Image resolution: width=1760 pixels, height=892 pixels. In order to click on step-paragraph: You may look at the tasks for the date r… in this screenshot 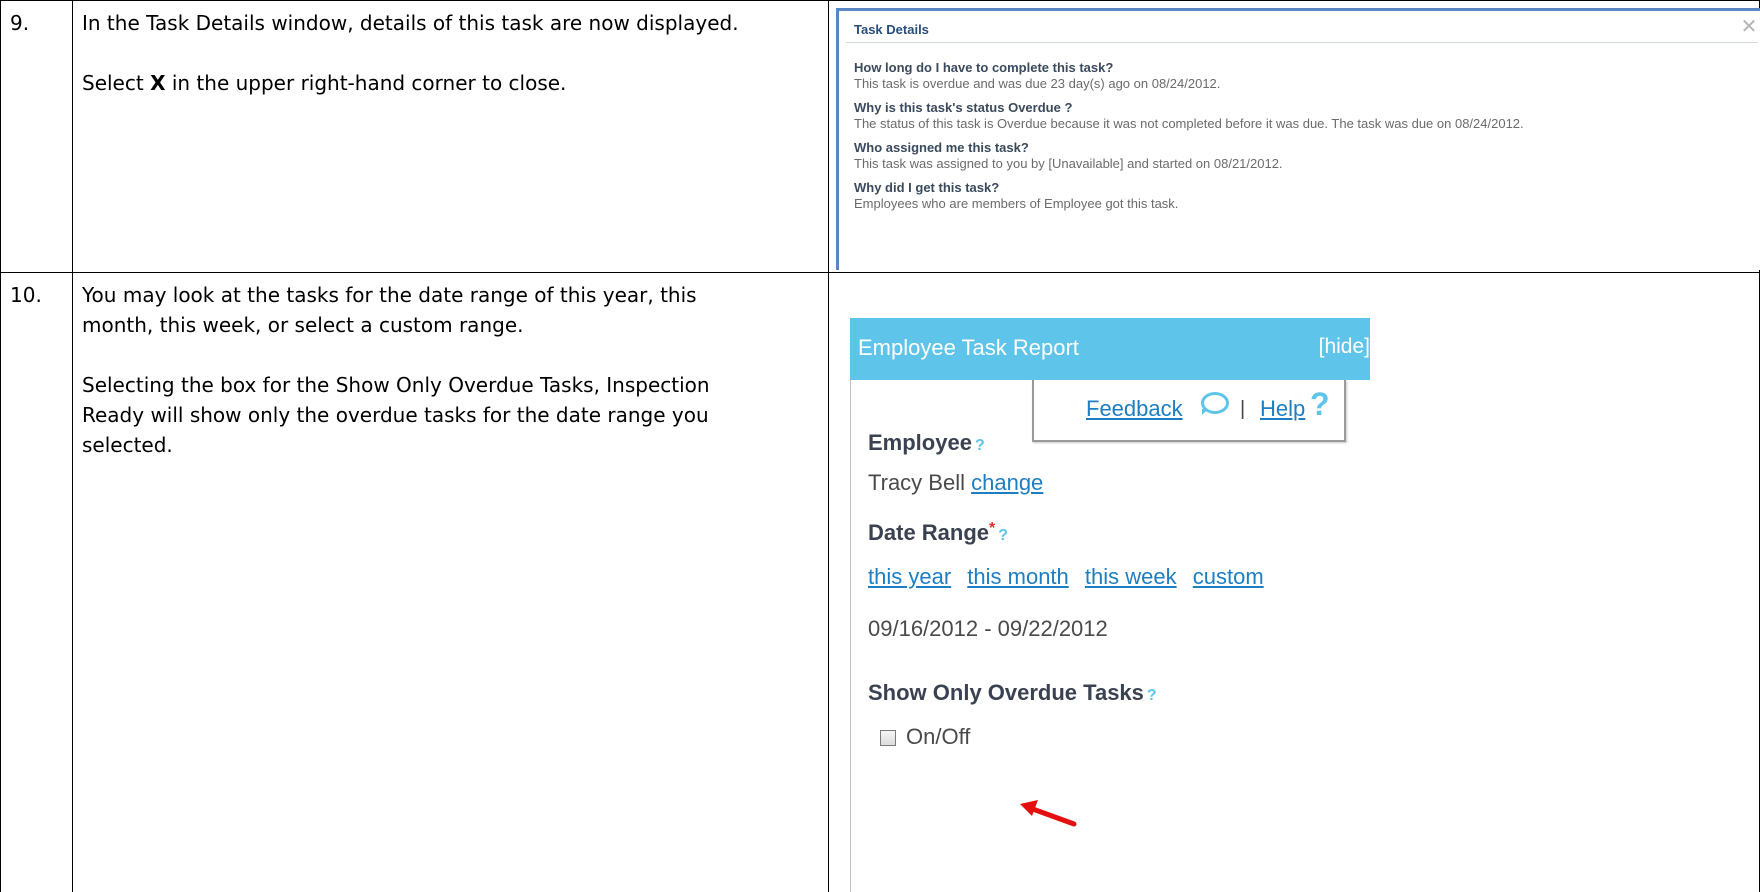, I will do `click(389, 310)`.